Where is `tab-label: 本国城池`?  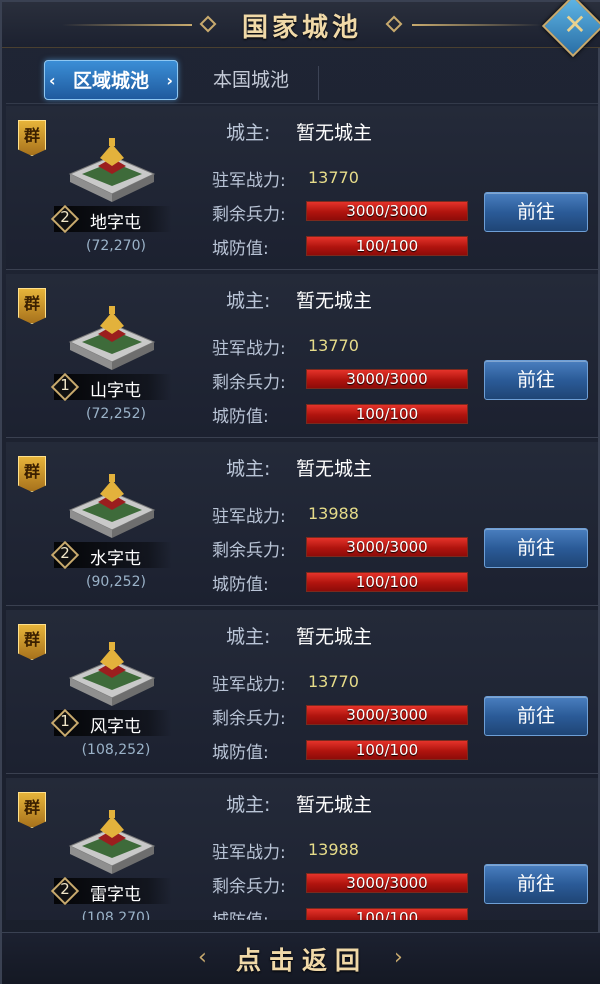
tab-label: 本国城池 is located at coordinates (250, 80).